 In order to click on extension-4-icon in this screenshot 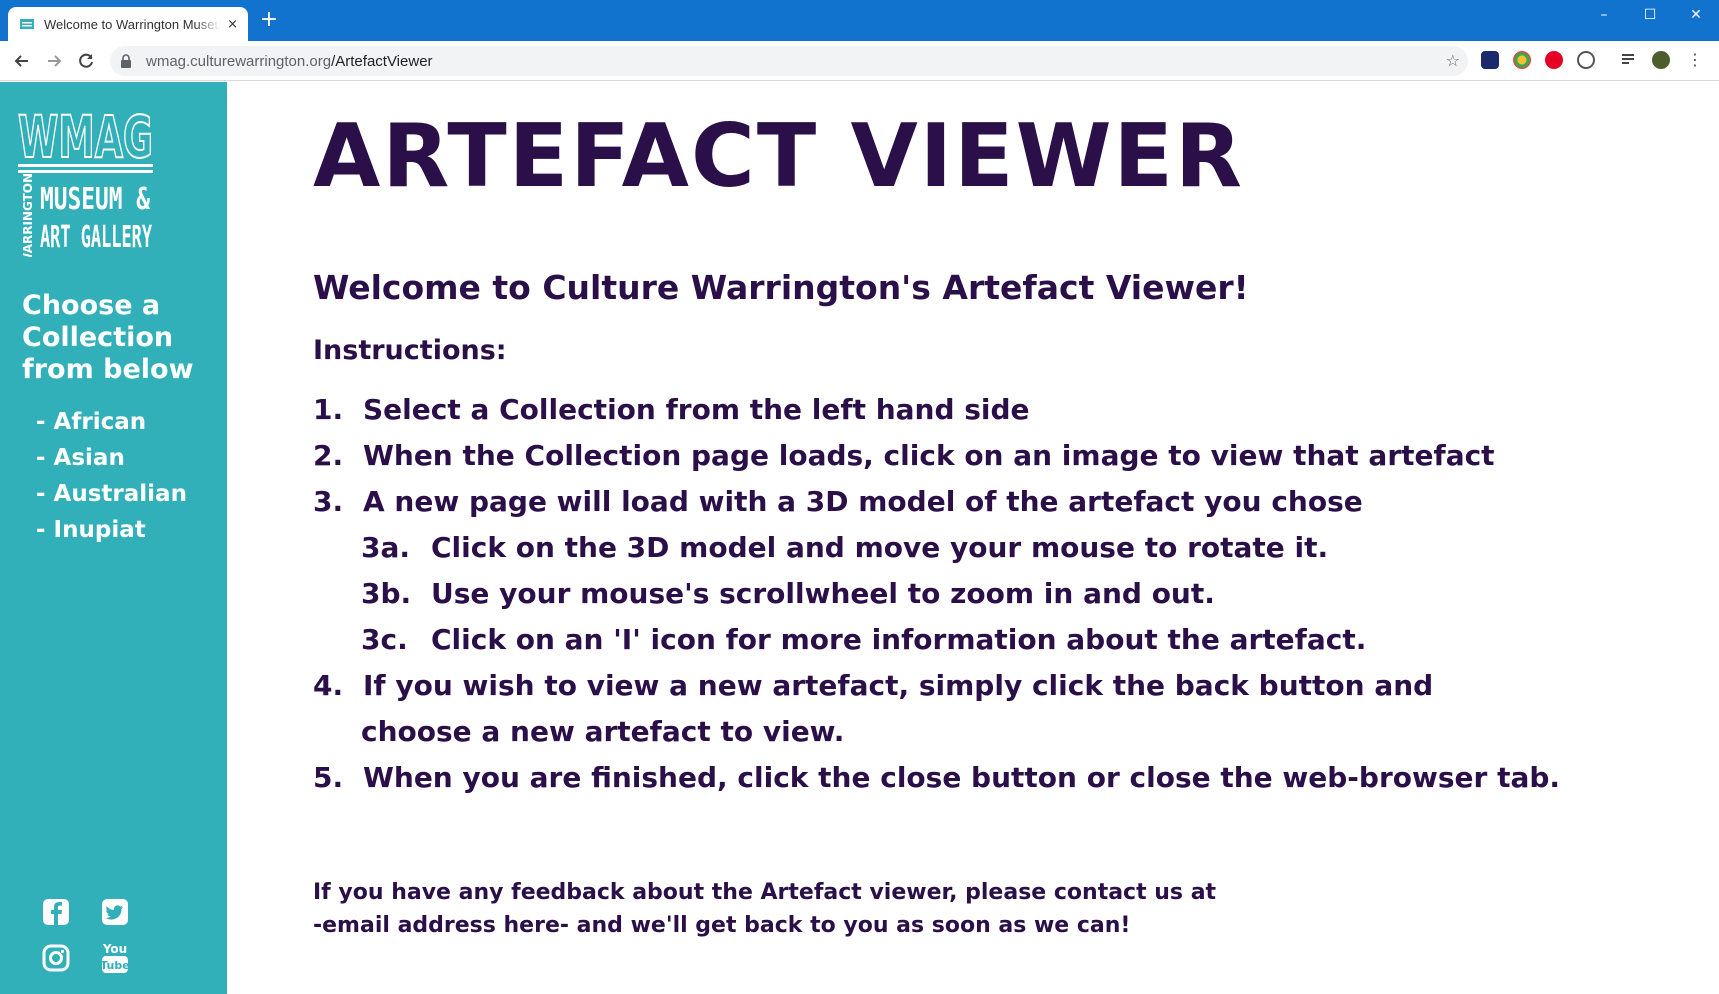, I will do `click(1586, 60)`.